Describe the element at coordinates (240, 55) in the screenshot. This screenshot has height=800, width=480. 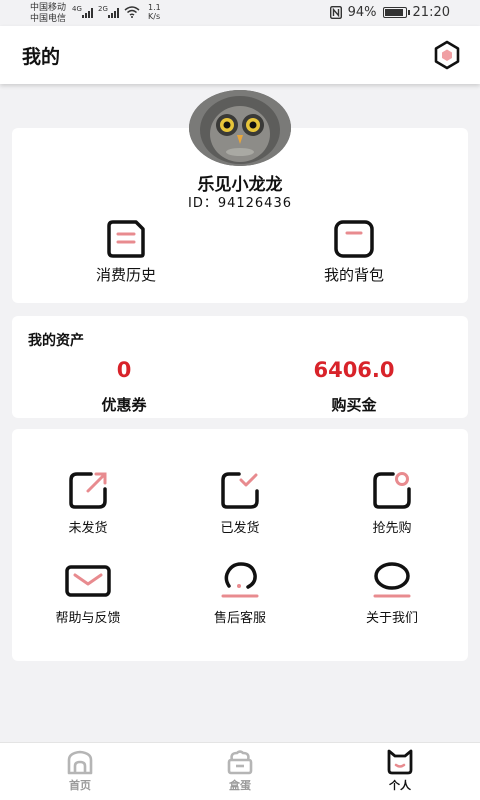
I see `app-header: 我的` at that location.